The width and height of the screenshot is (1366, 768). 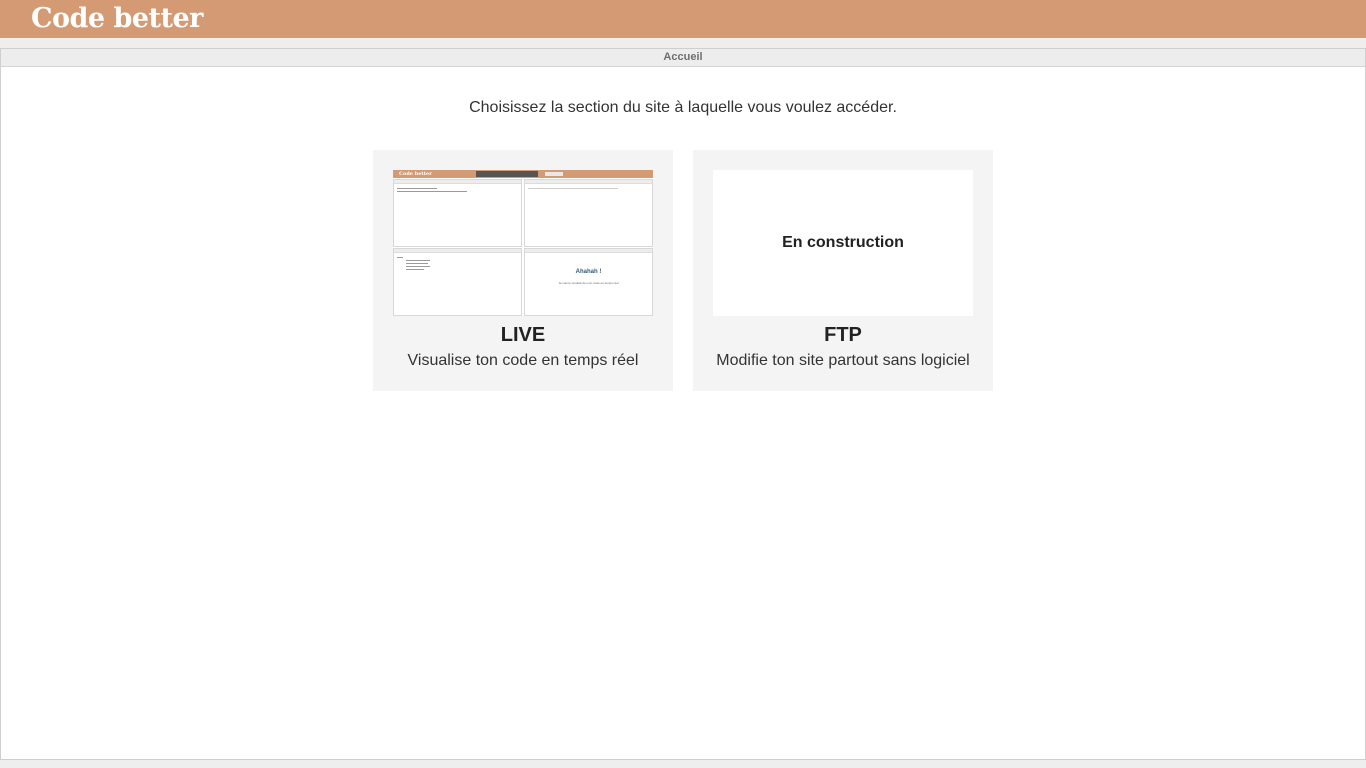 What do you see at coordinates (117, 19) in the screenshot?
I see `brand-logo: Code better` at bounding box center [117, 19].